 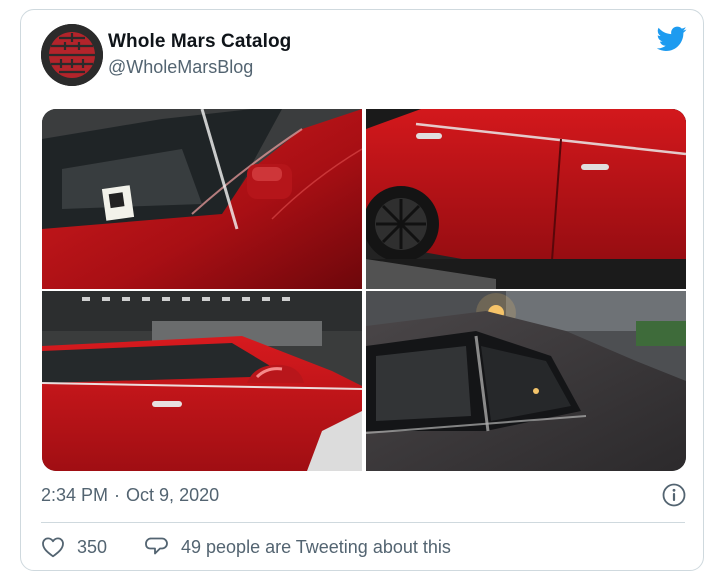 I want to click on twitter-bird-icon, so click(x=671, y=39).